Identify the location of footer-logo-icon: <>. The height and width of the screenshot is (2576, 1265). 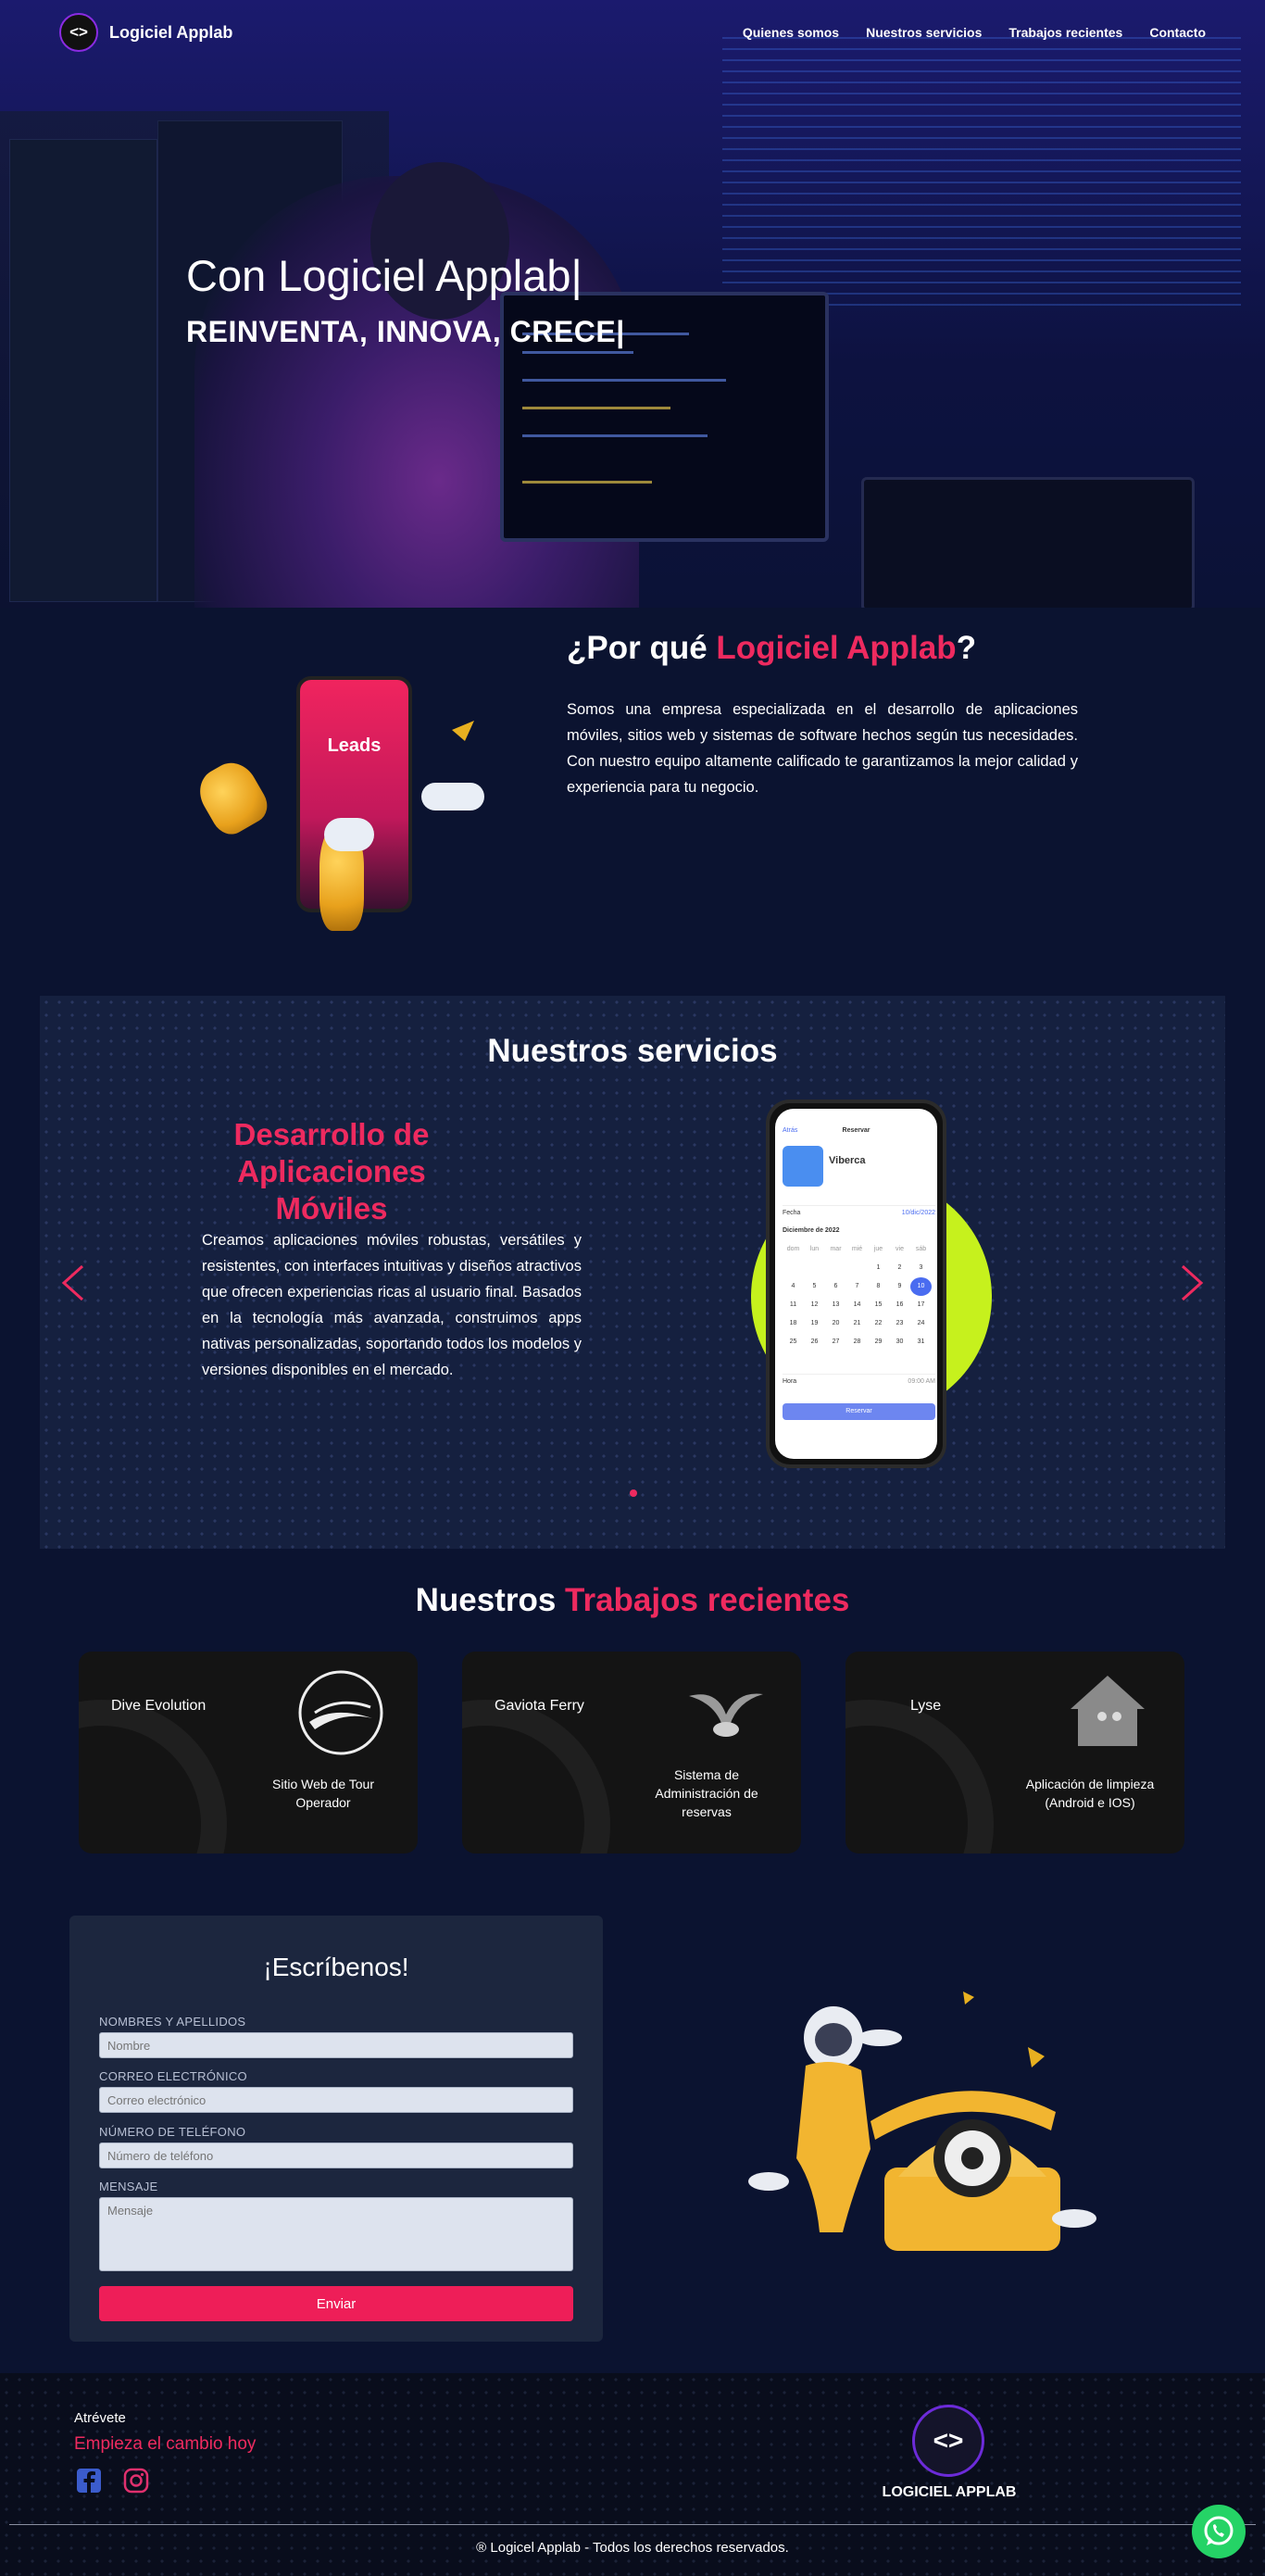
(948, 2441).